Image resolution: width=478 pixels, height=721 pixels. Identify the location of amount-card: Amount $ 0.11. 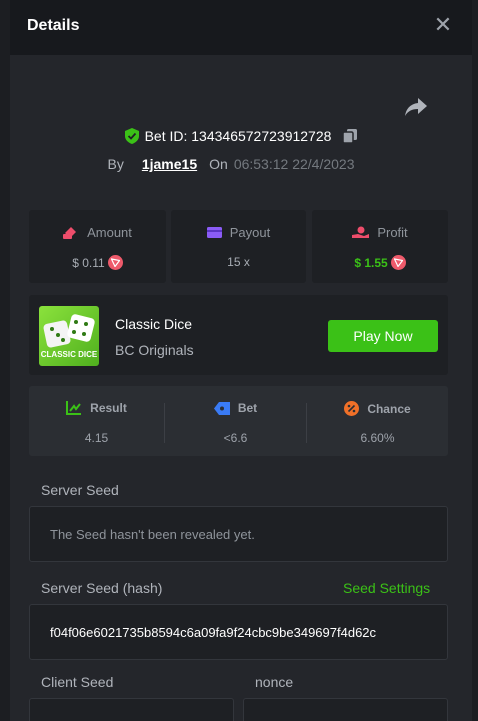
(97, 246).